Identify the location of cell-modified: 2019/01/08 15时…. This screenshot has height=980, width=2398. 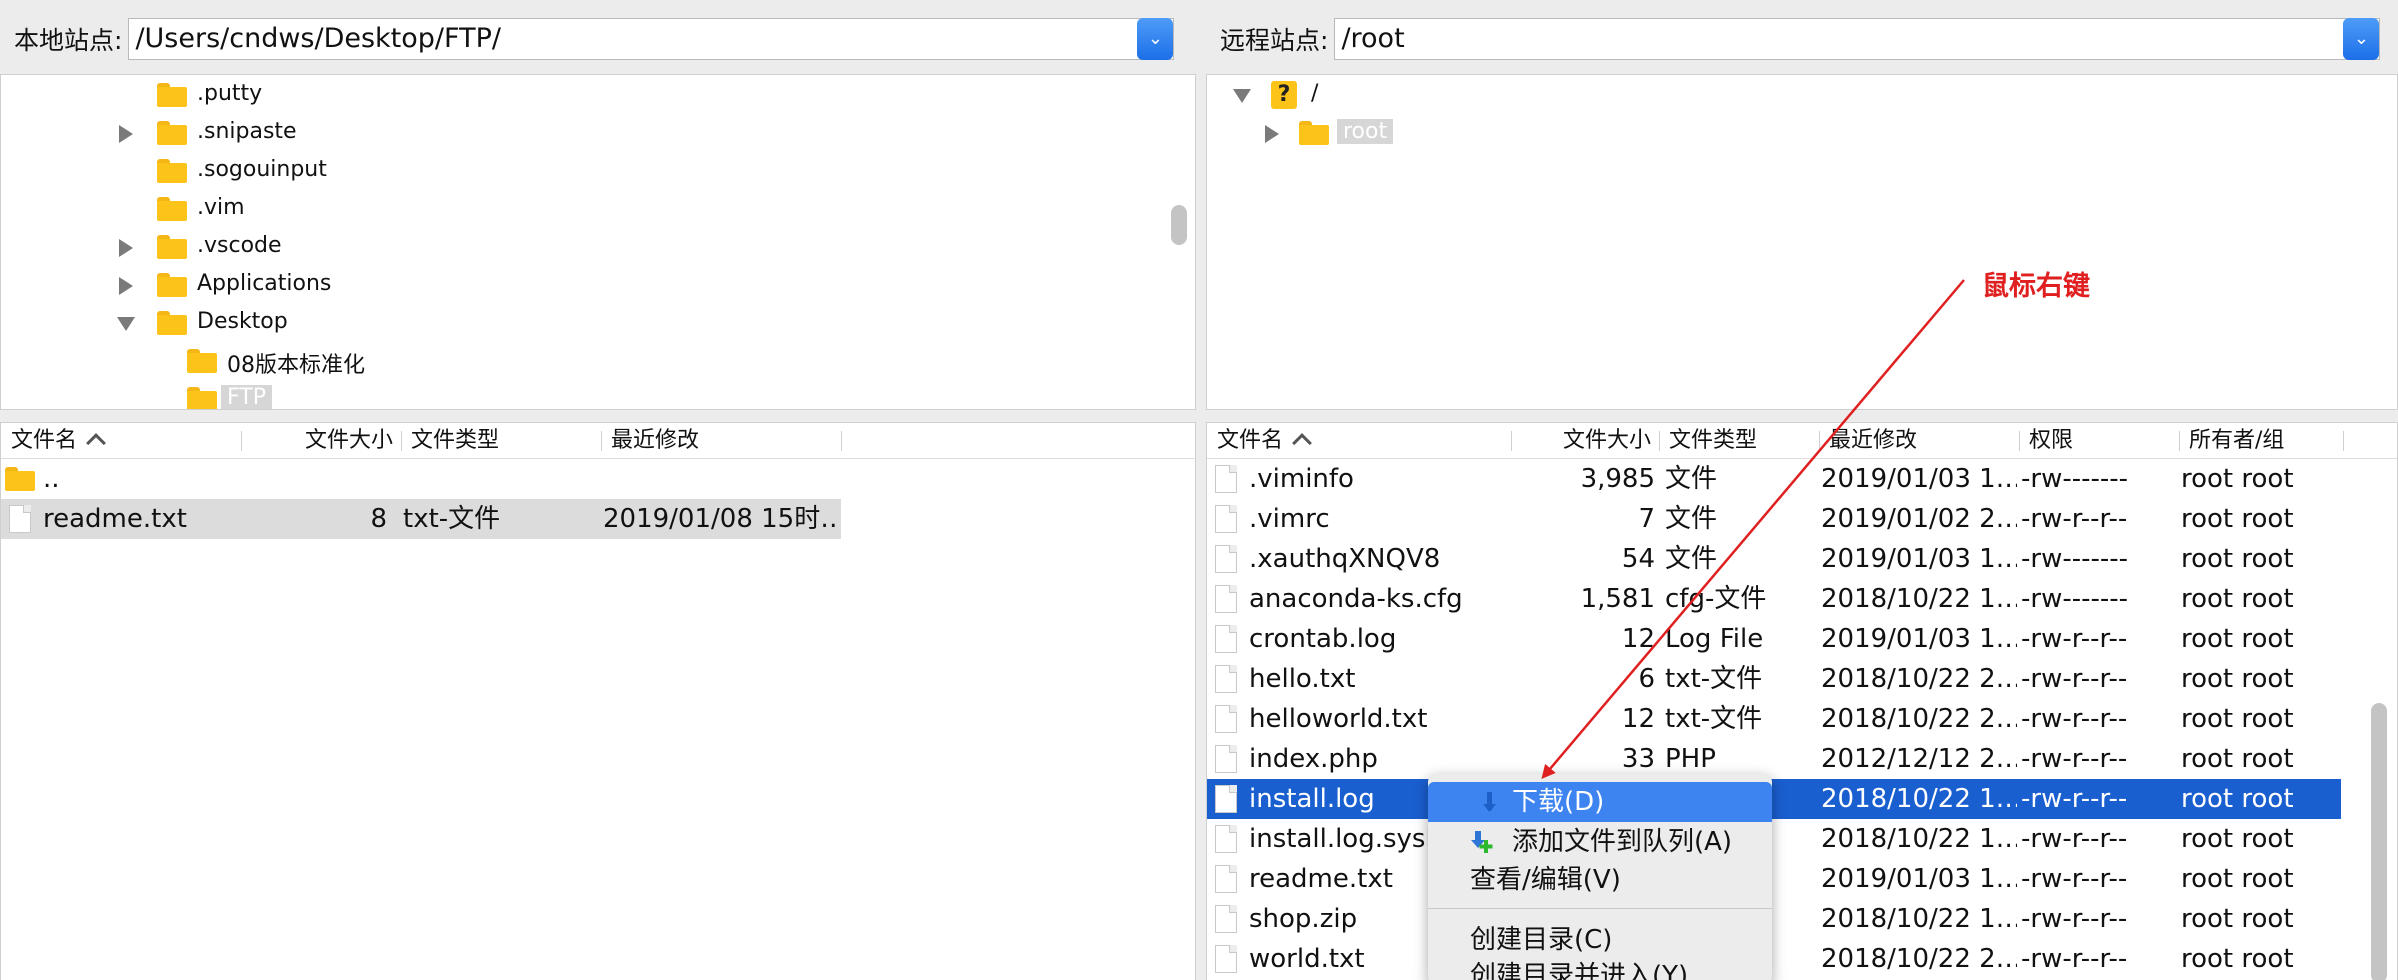
(721, 519).